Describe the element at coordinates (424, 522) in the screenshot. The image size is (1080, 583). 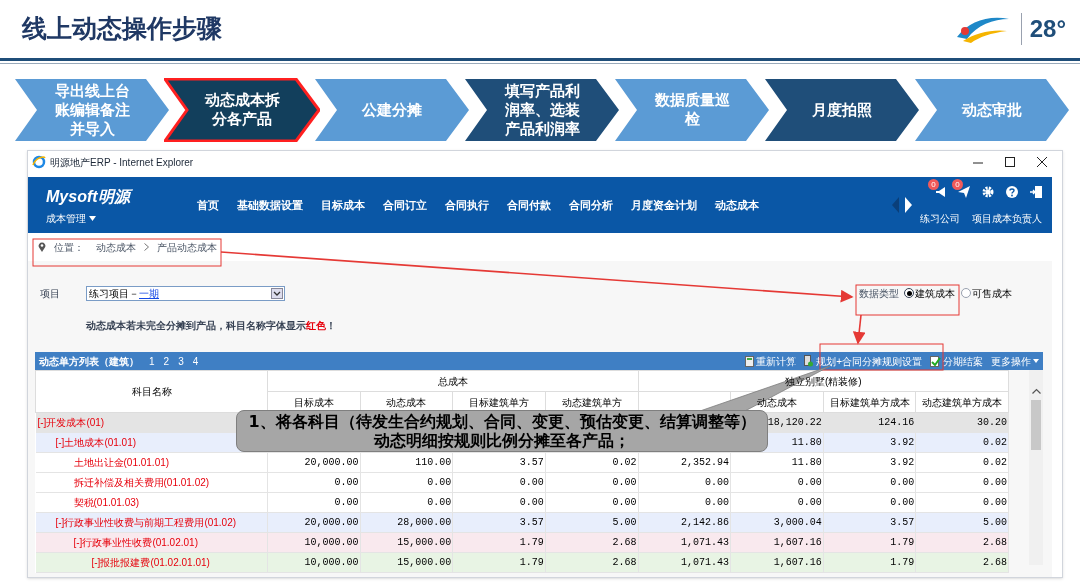
I see `table-cell: 28,000.00` at that location.